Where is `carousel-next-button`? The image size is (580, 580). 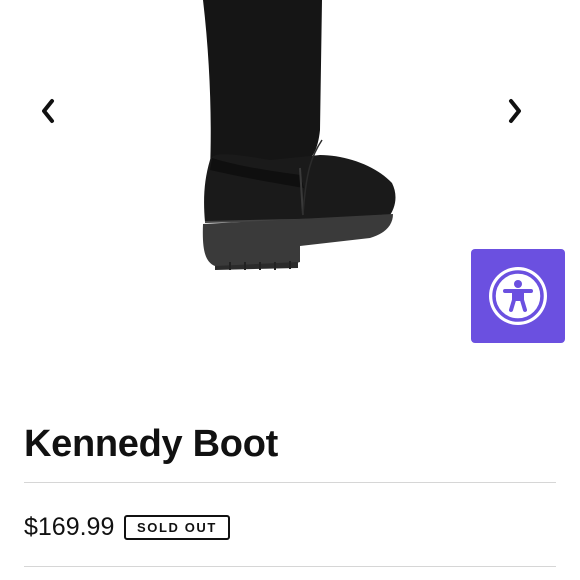 carousel-next-button is located at coordinates (515, 111).